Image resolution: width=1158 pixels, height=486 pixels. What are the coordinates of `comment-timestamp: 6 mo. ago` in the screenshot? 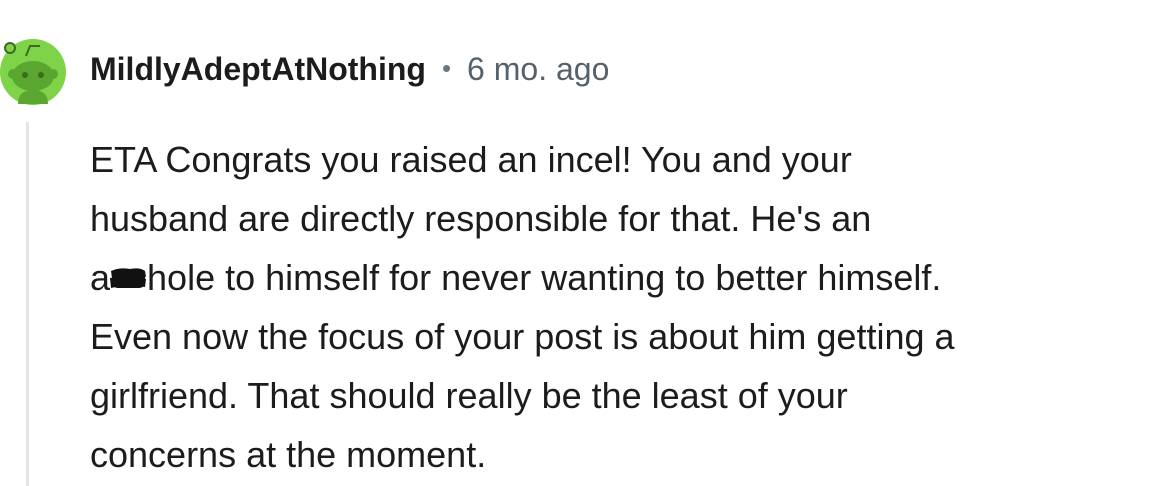 It's located at (538, 69).